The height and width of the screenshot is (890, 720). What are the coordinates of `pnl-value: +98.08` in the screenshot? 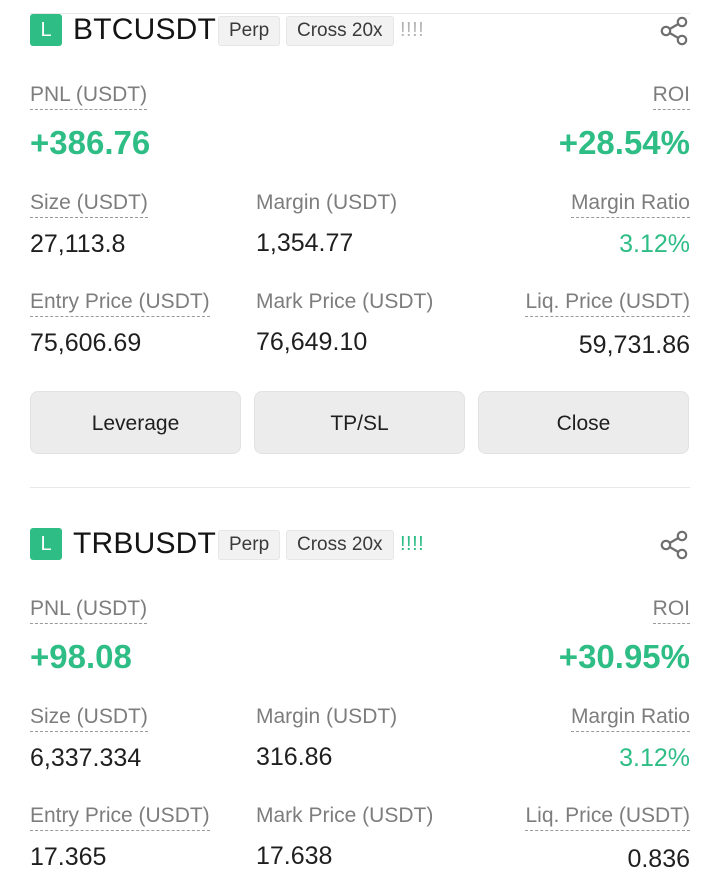 It's located at (81, 656).